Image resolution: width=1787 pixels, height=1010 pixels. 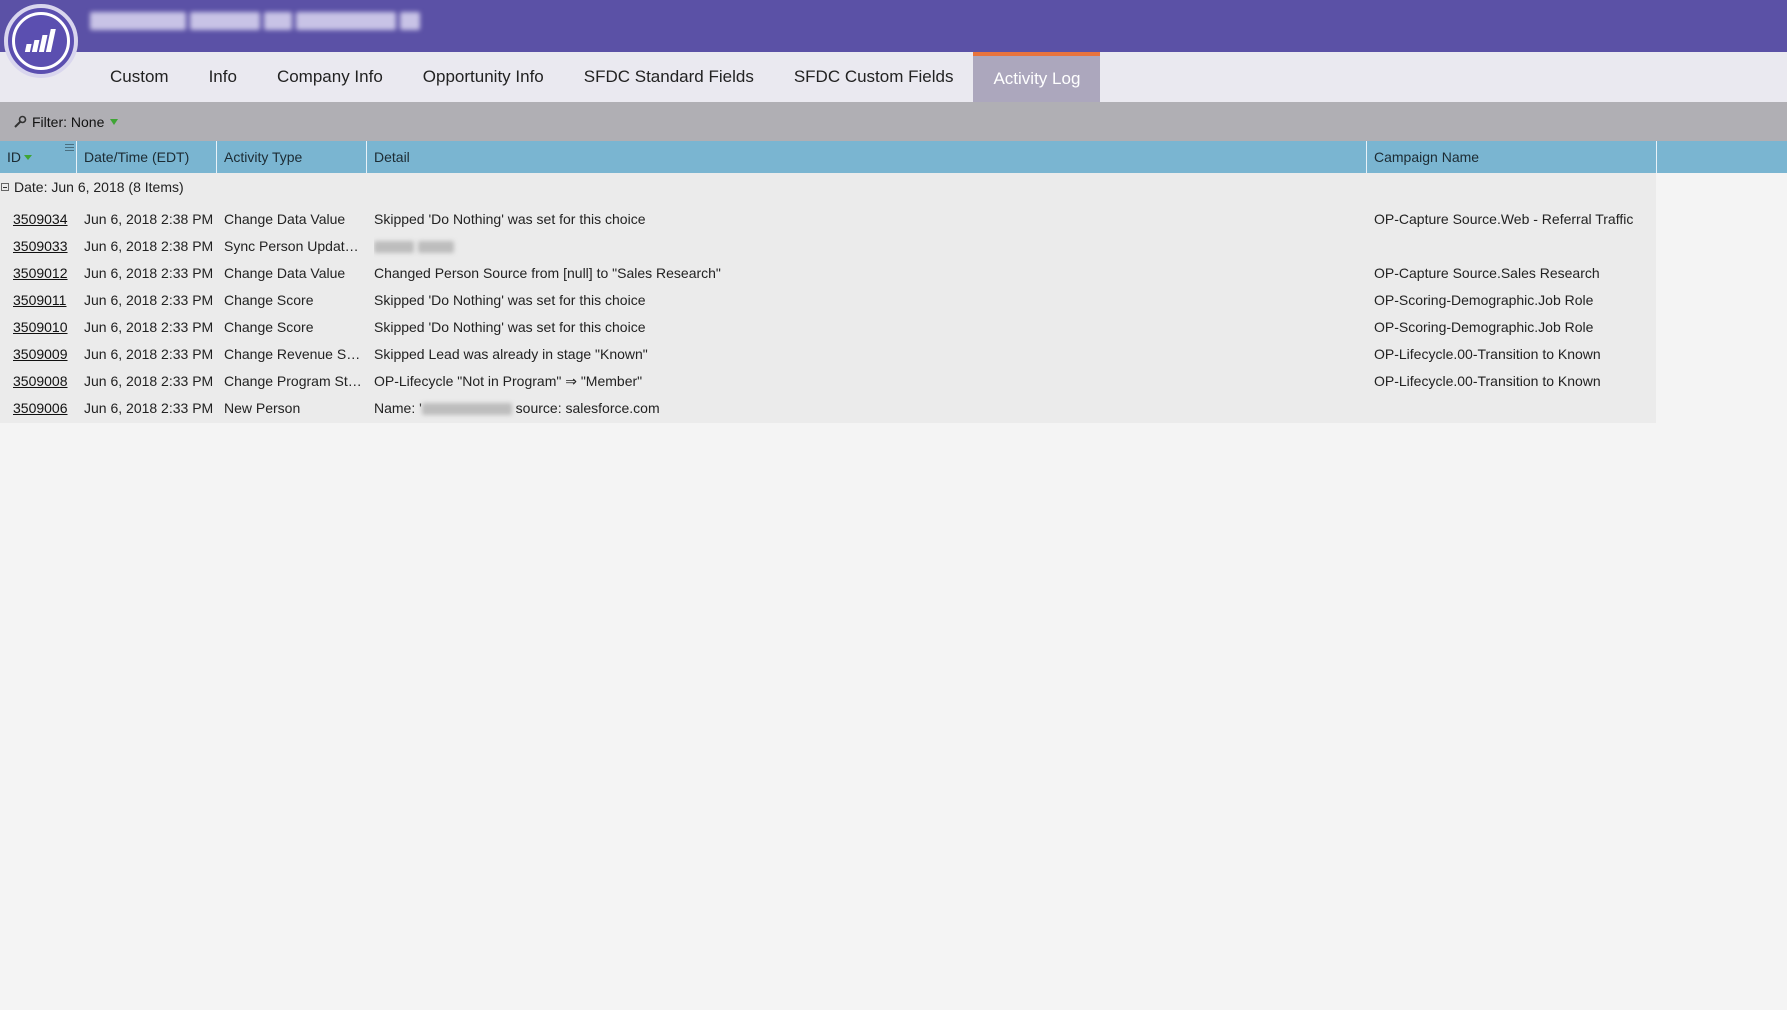 I want to click on filter-dropdown: Filter: None, so click(x=68, y=122).